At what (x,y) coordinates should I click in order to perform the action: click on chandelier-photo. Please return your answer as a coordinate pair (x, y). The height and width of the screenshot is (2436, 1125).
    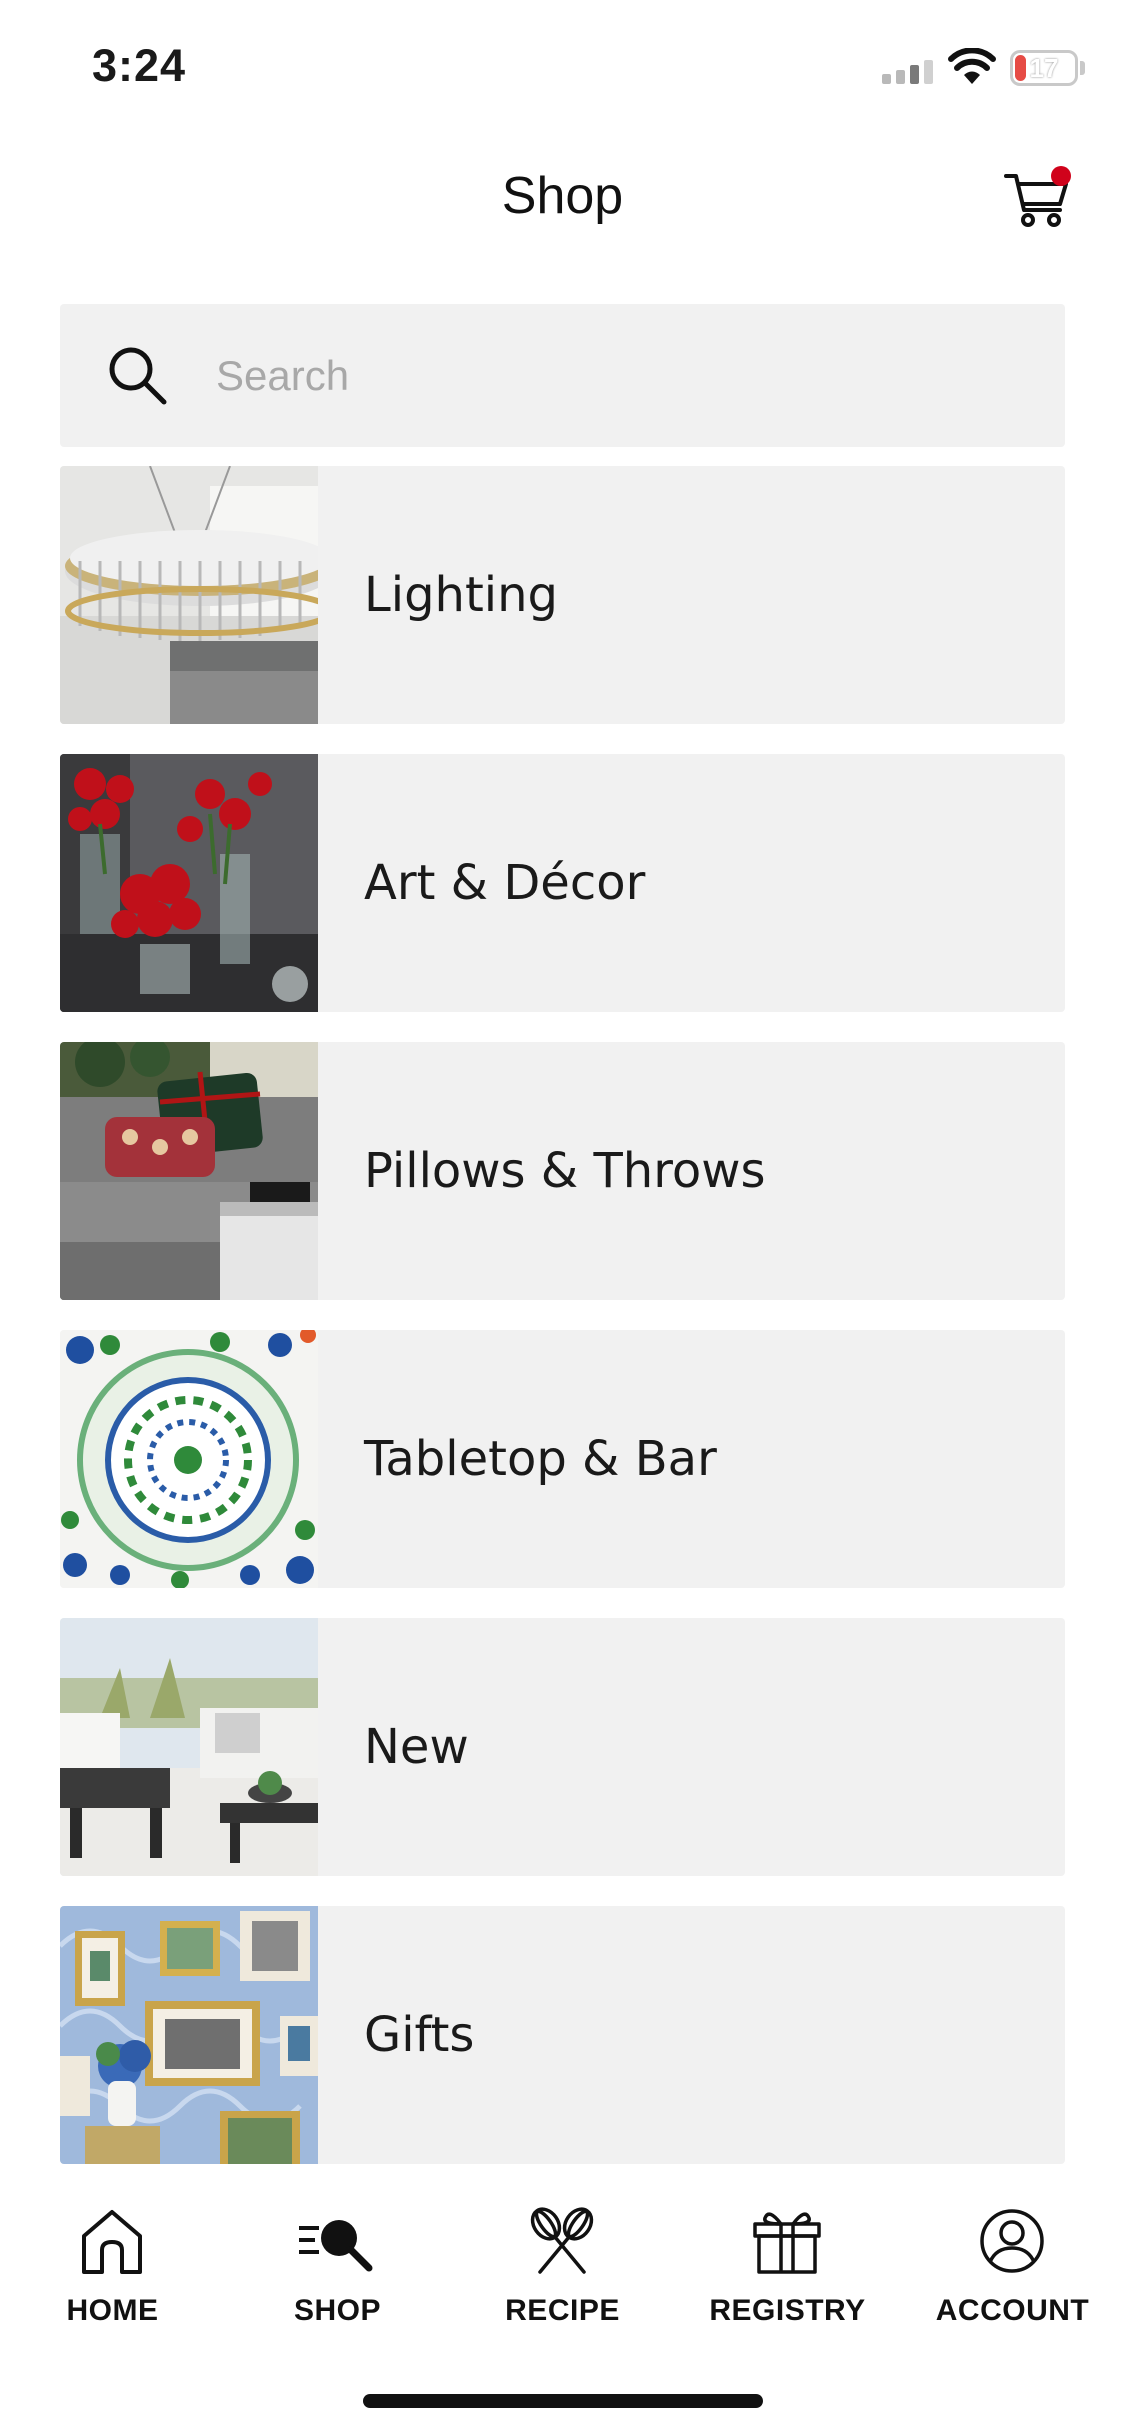
    Looking at the image, I should click on (189, 595).